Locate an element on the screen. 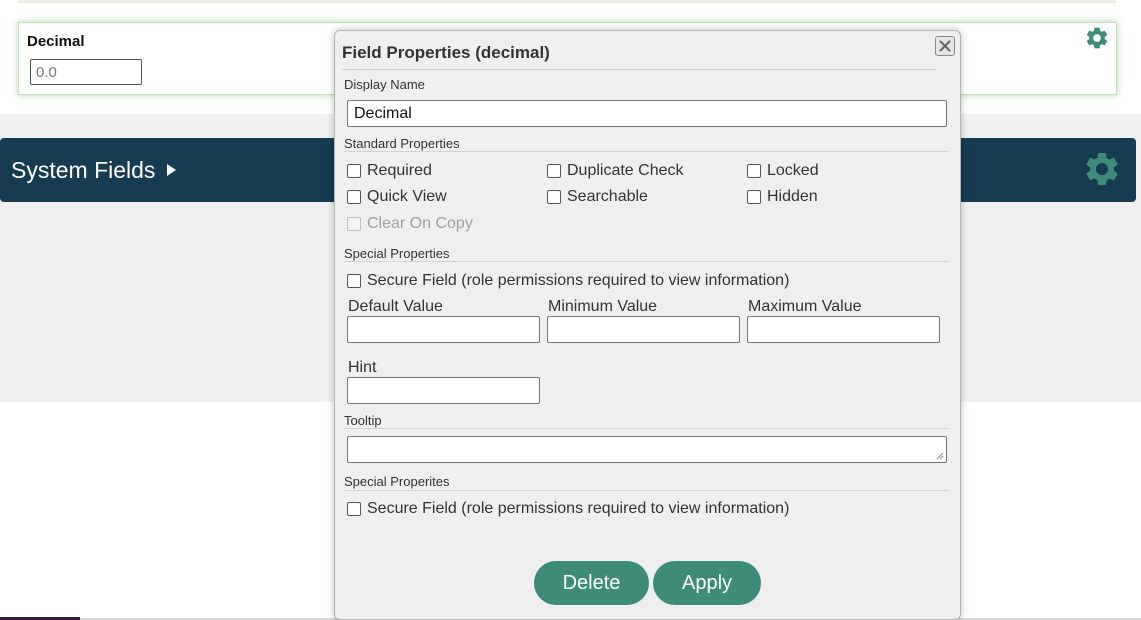 The image size is (1141, 620). hint-label: Hint is located at coordinates (362, 367).